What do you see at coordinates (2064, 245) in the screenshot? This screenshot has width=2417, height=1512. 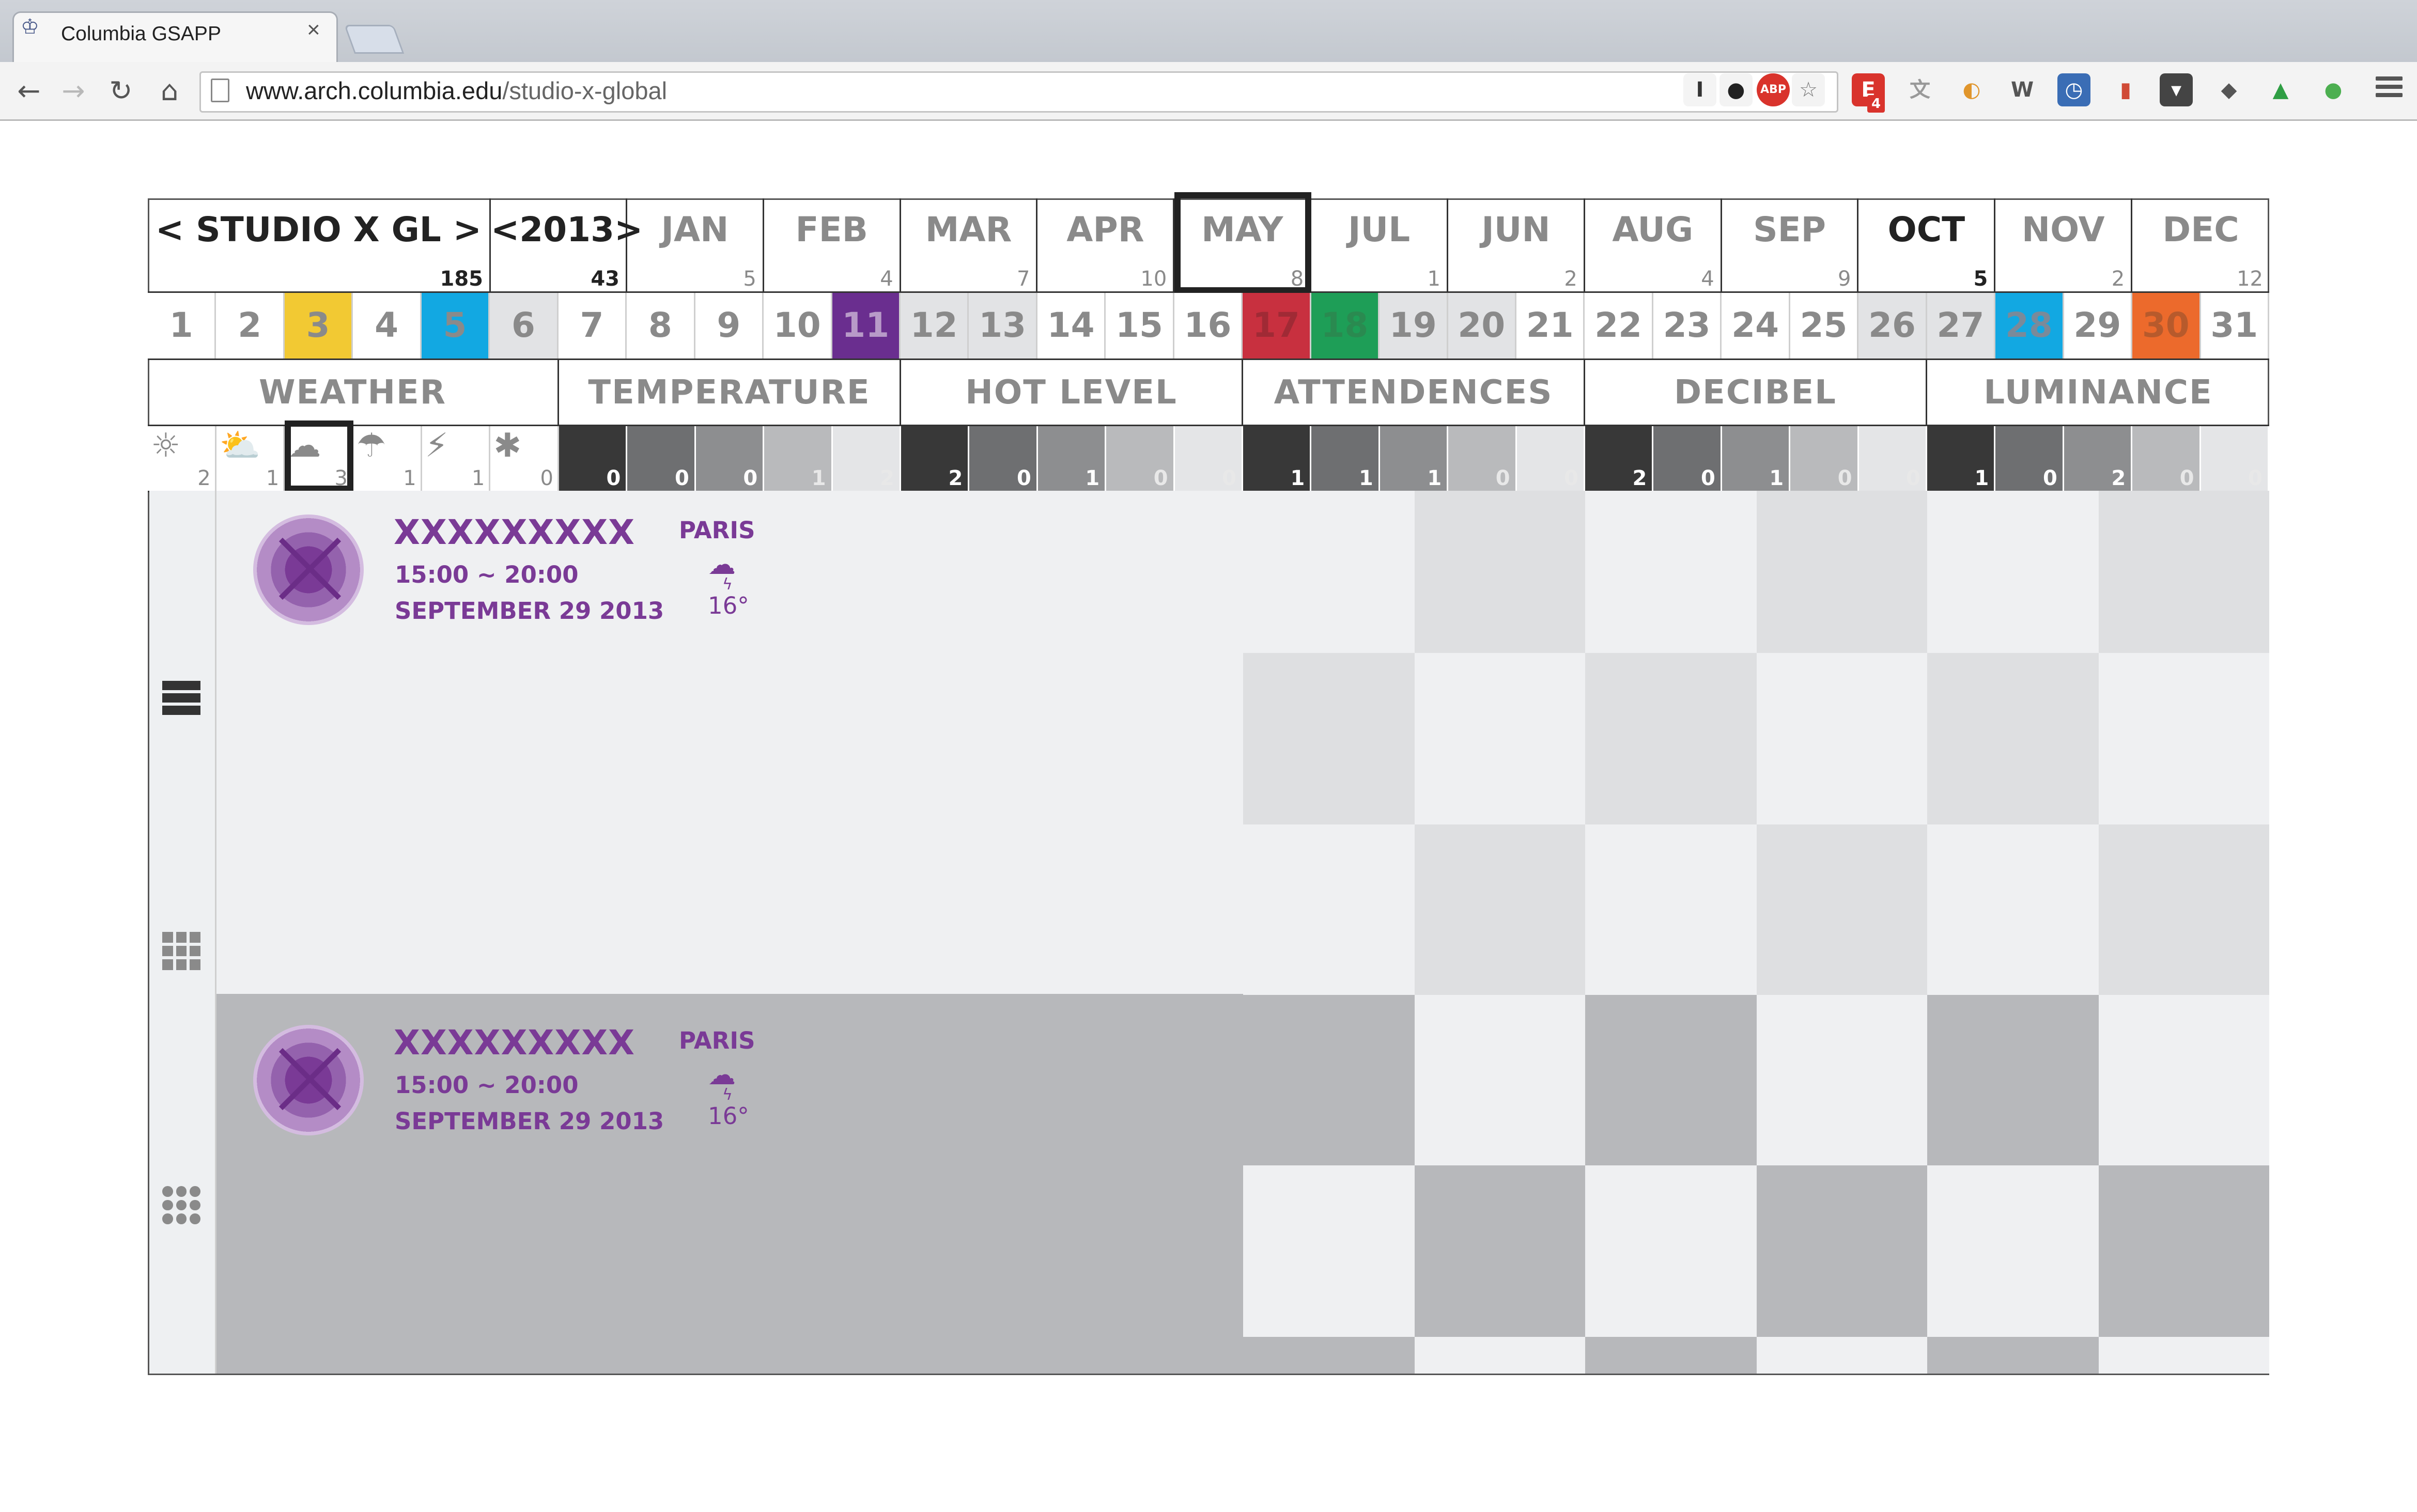 I see `month-nov: NOV 2` at bounding box center [2064, 245].